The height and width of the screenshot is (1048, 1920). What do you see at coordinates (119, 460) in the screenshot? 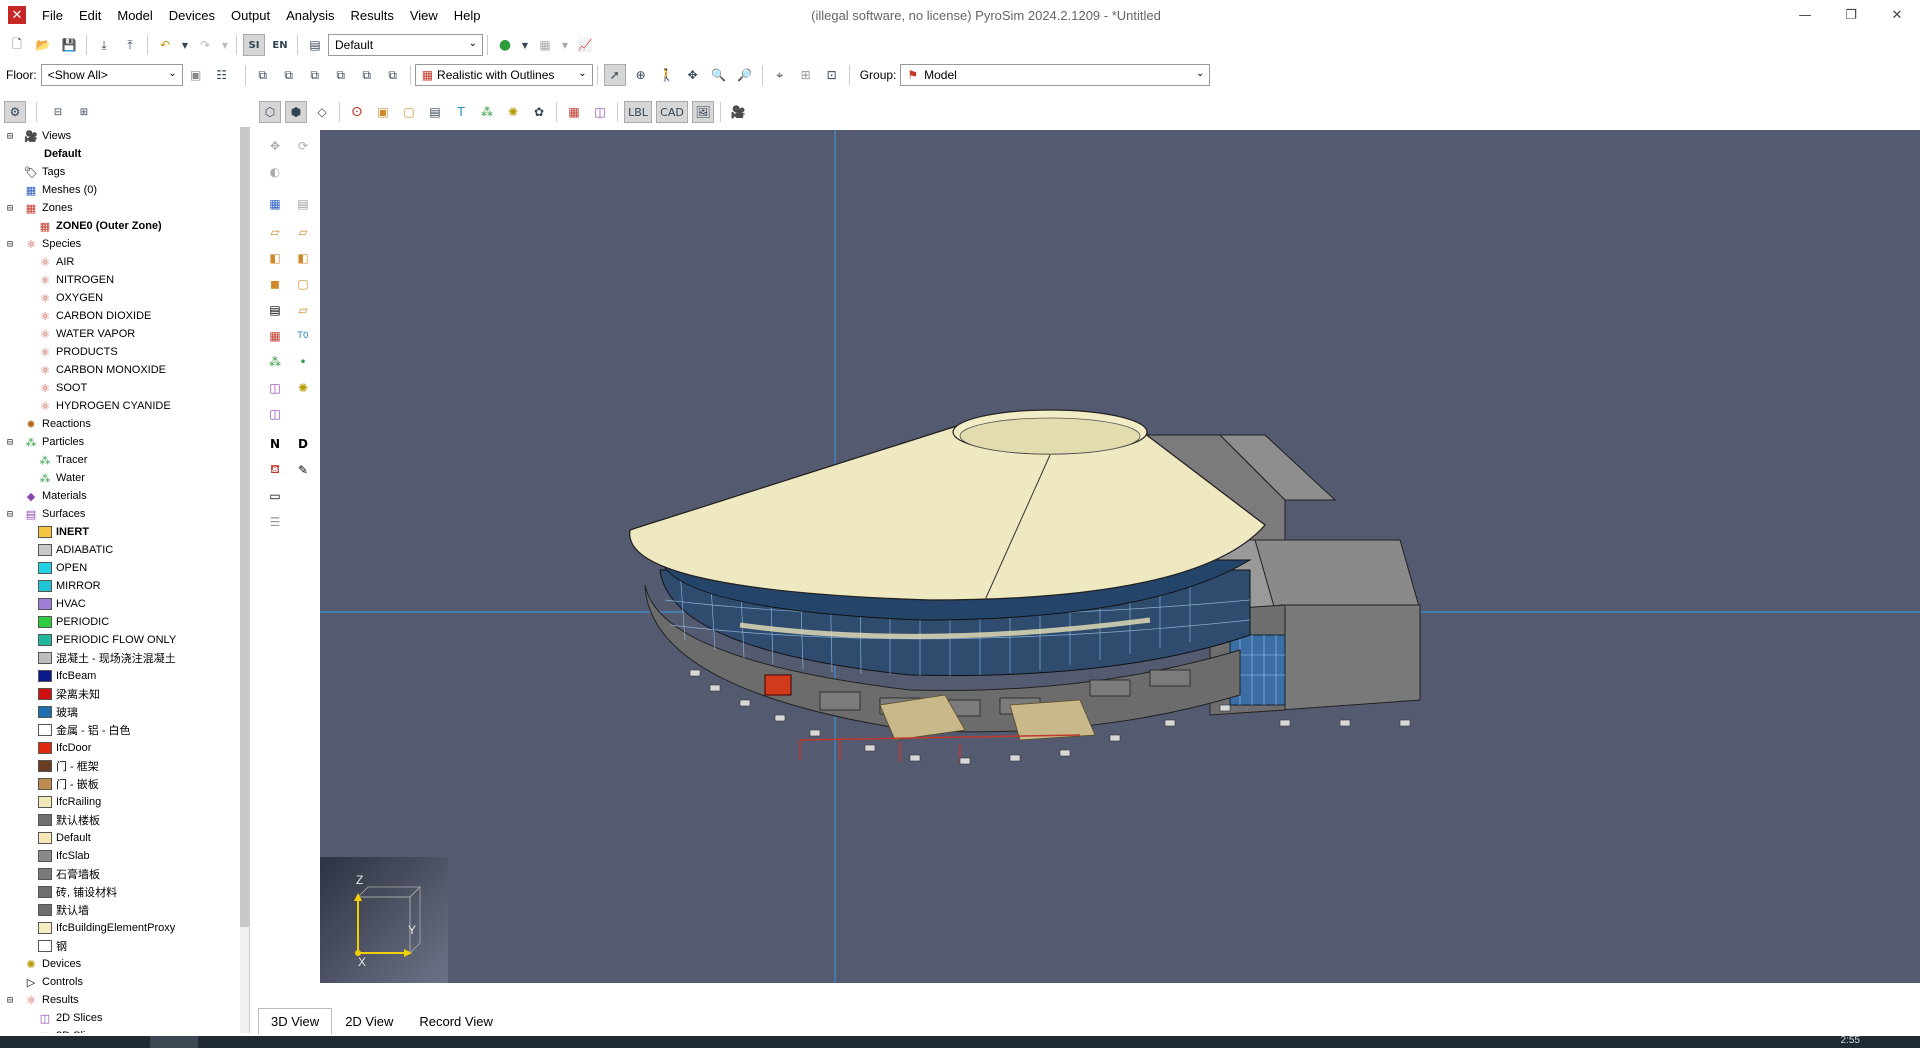
I see `tree-item: ⁂ Tracer` at bounding box center [119, 460].